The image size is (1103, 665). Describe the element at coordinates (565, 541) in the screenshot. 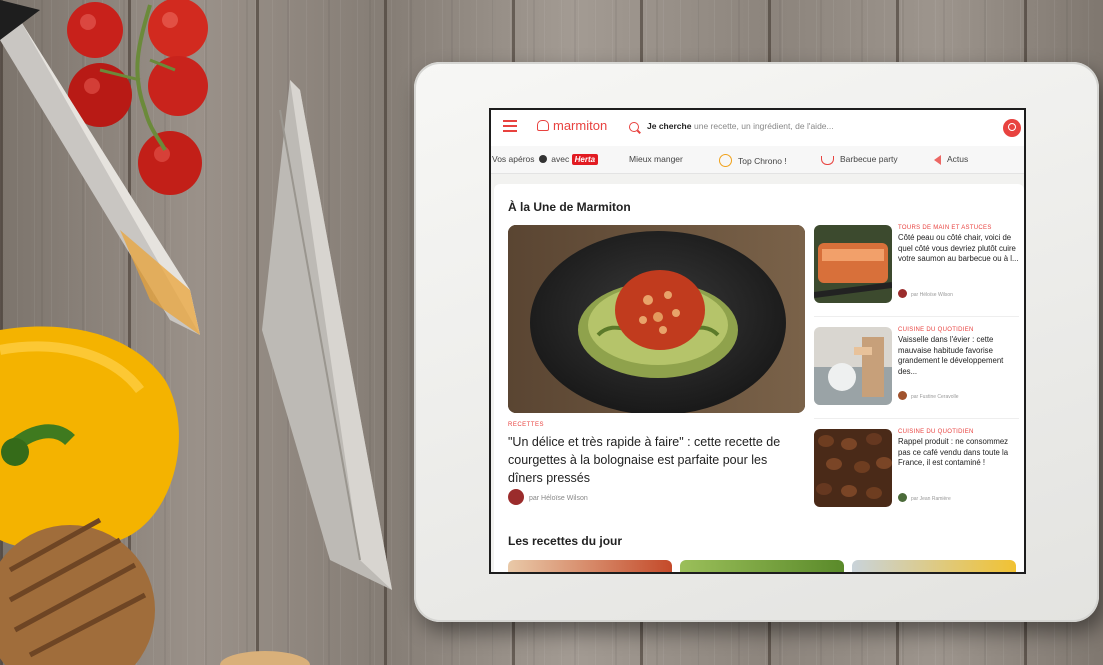

I see `section-heading-recettes: Les recettes du jour` at that location.